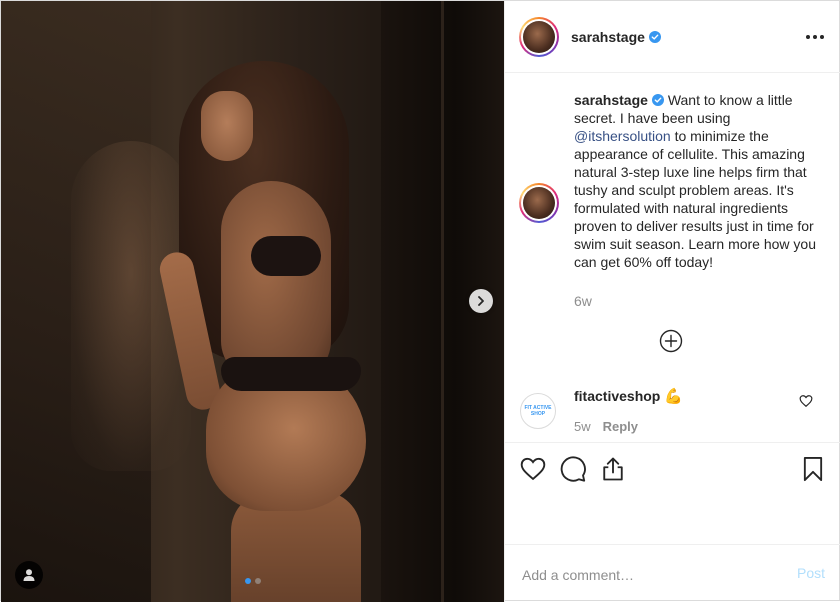 This screenshot has width=840, height=602. Describe the element at coordinates (806, 401) in the screenshot. I see `comment-heart-icon` at that location.